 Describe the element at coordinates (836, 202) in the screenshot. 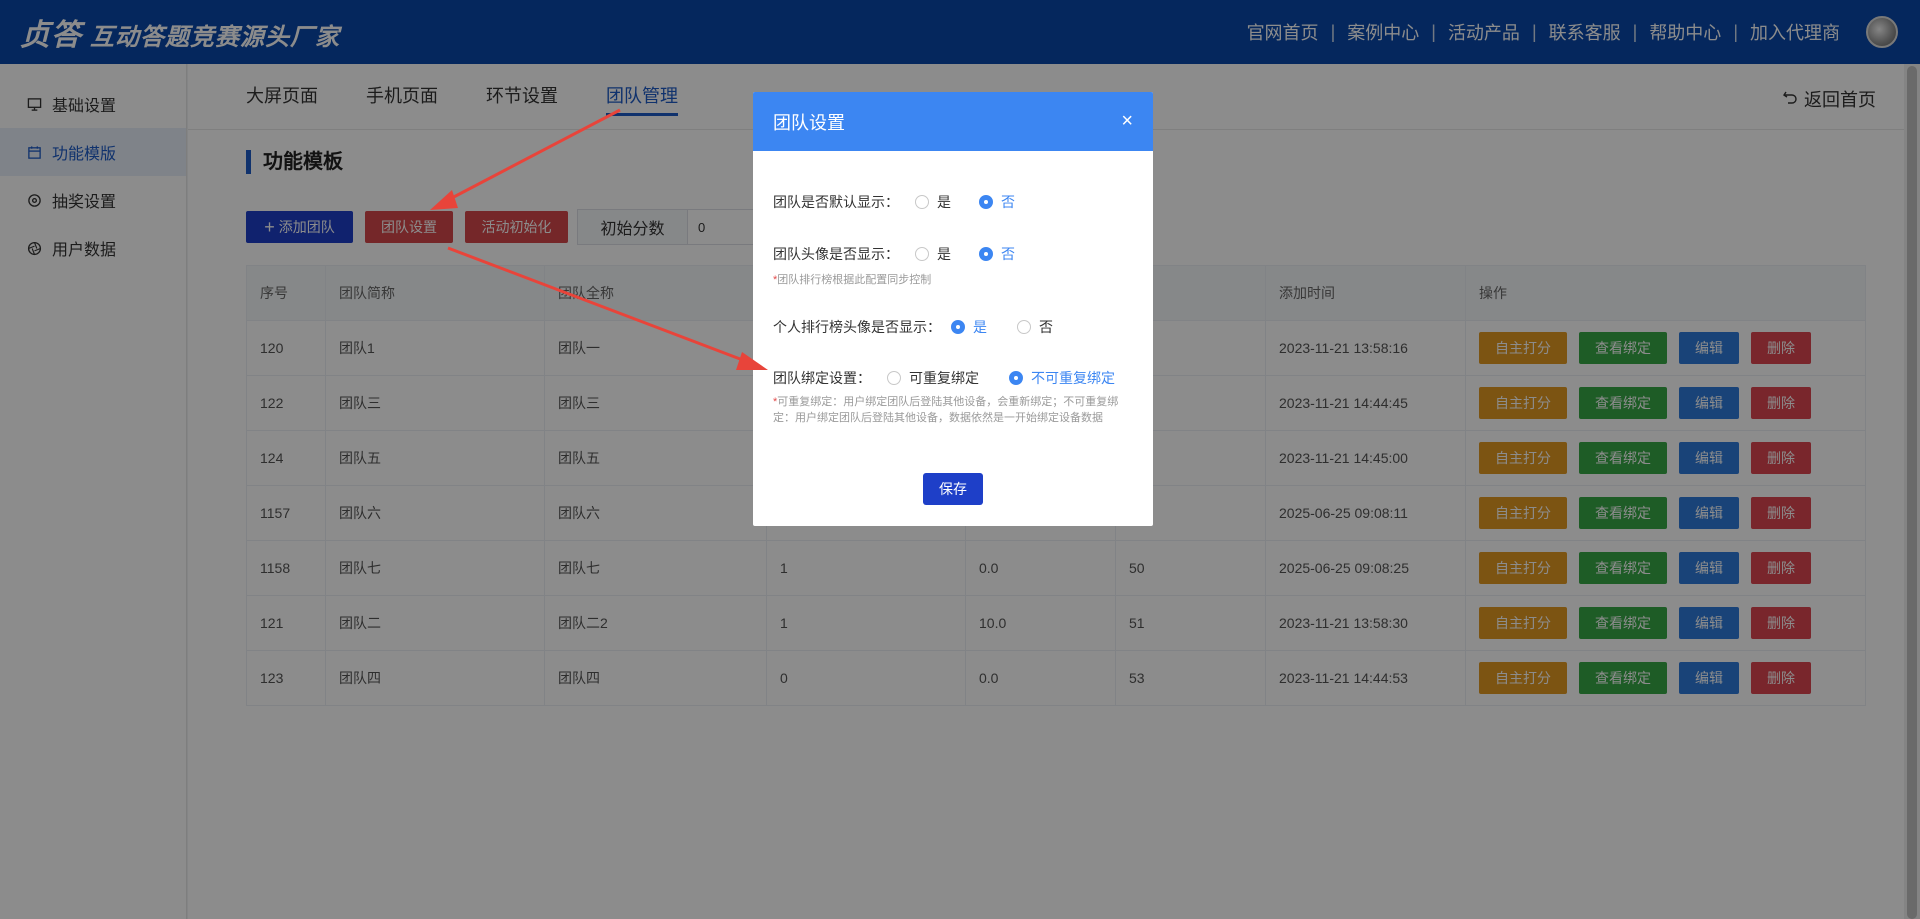

I see `setting-label: 团队是否默认显示：` at that location.